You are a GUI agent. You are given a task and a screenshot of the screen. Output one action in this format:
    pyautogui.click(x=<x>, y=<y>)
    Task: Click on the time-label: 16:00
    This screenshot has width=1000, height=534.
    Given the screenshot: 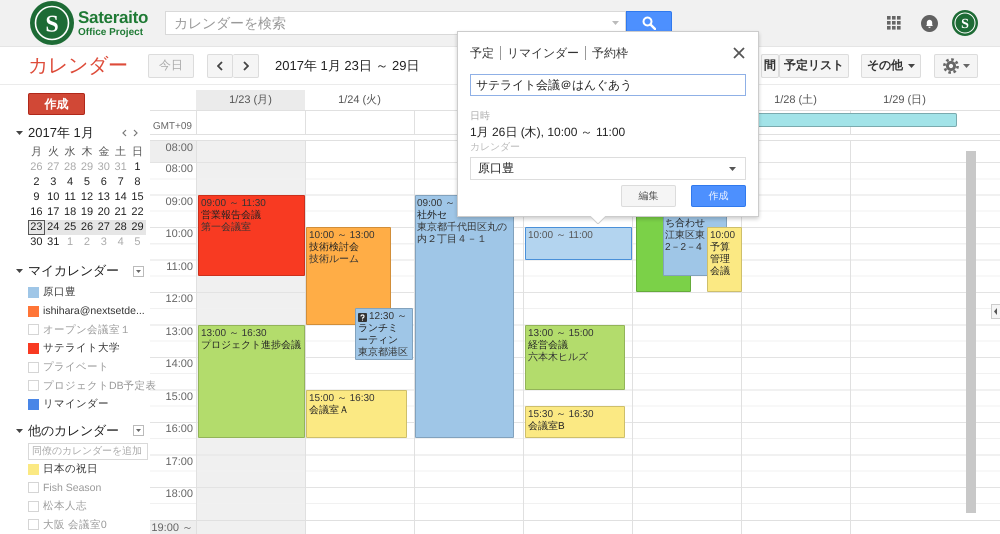 What is the action you would take?
    pyautogui.click(x=179, y=429)
    